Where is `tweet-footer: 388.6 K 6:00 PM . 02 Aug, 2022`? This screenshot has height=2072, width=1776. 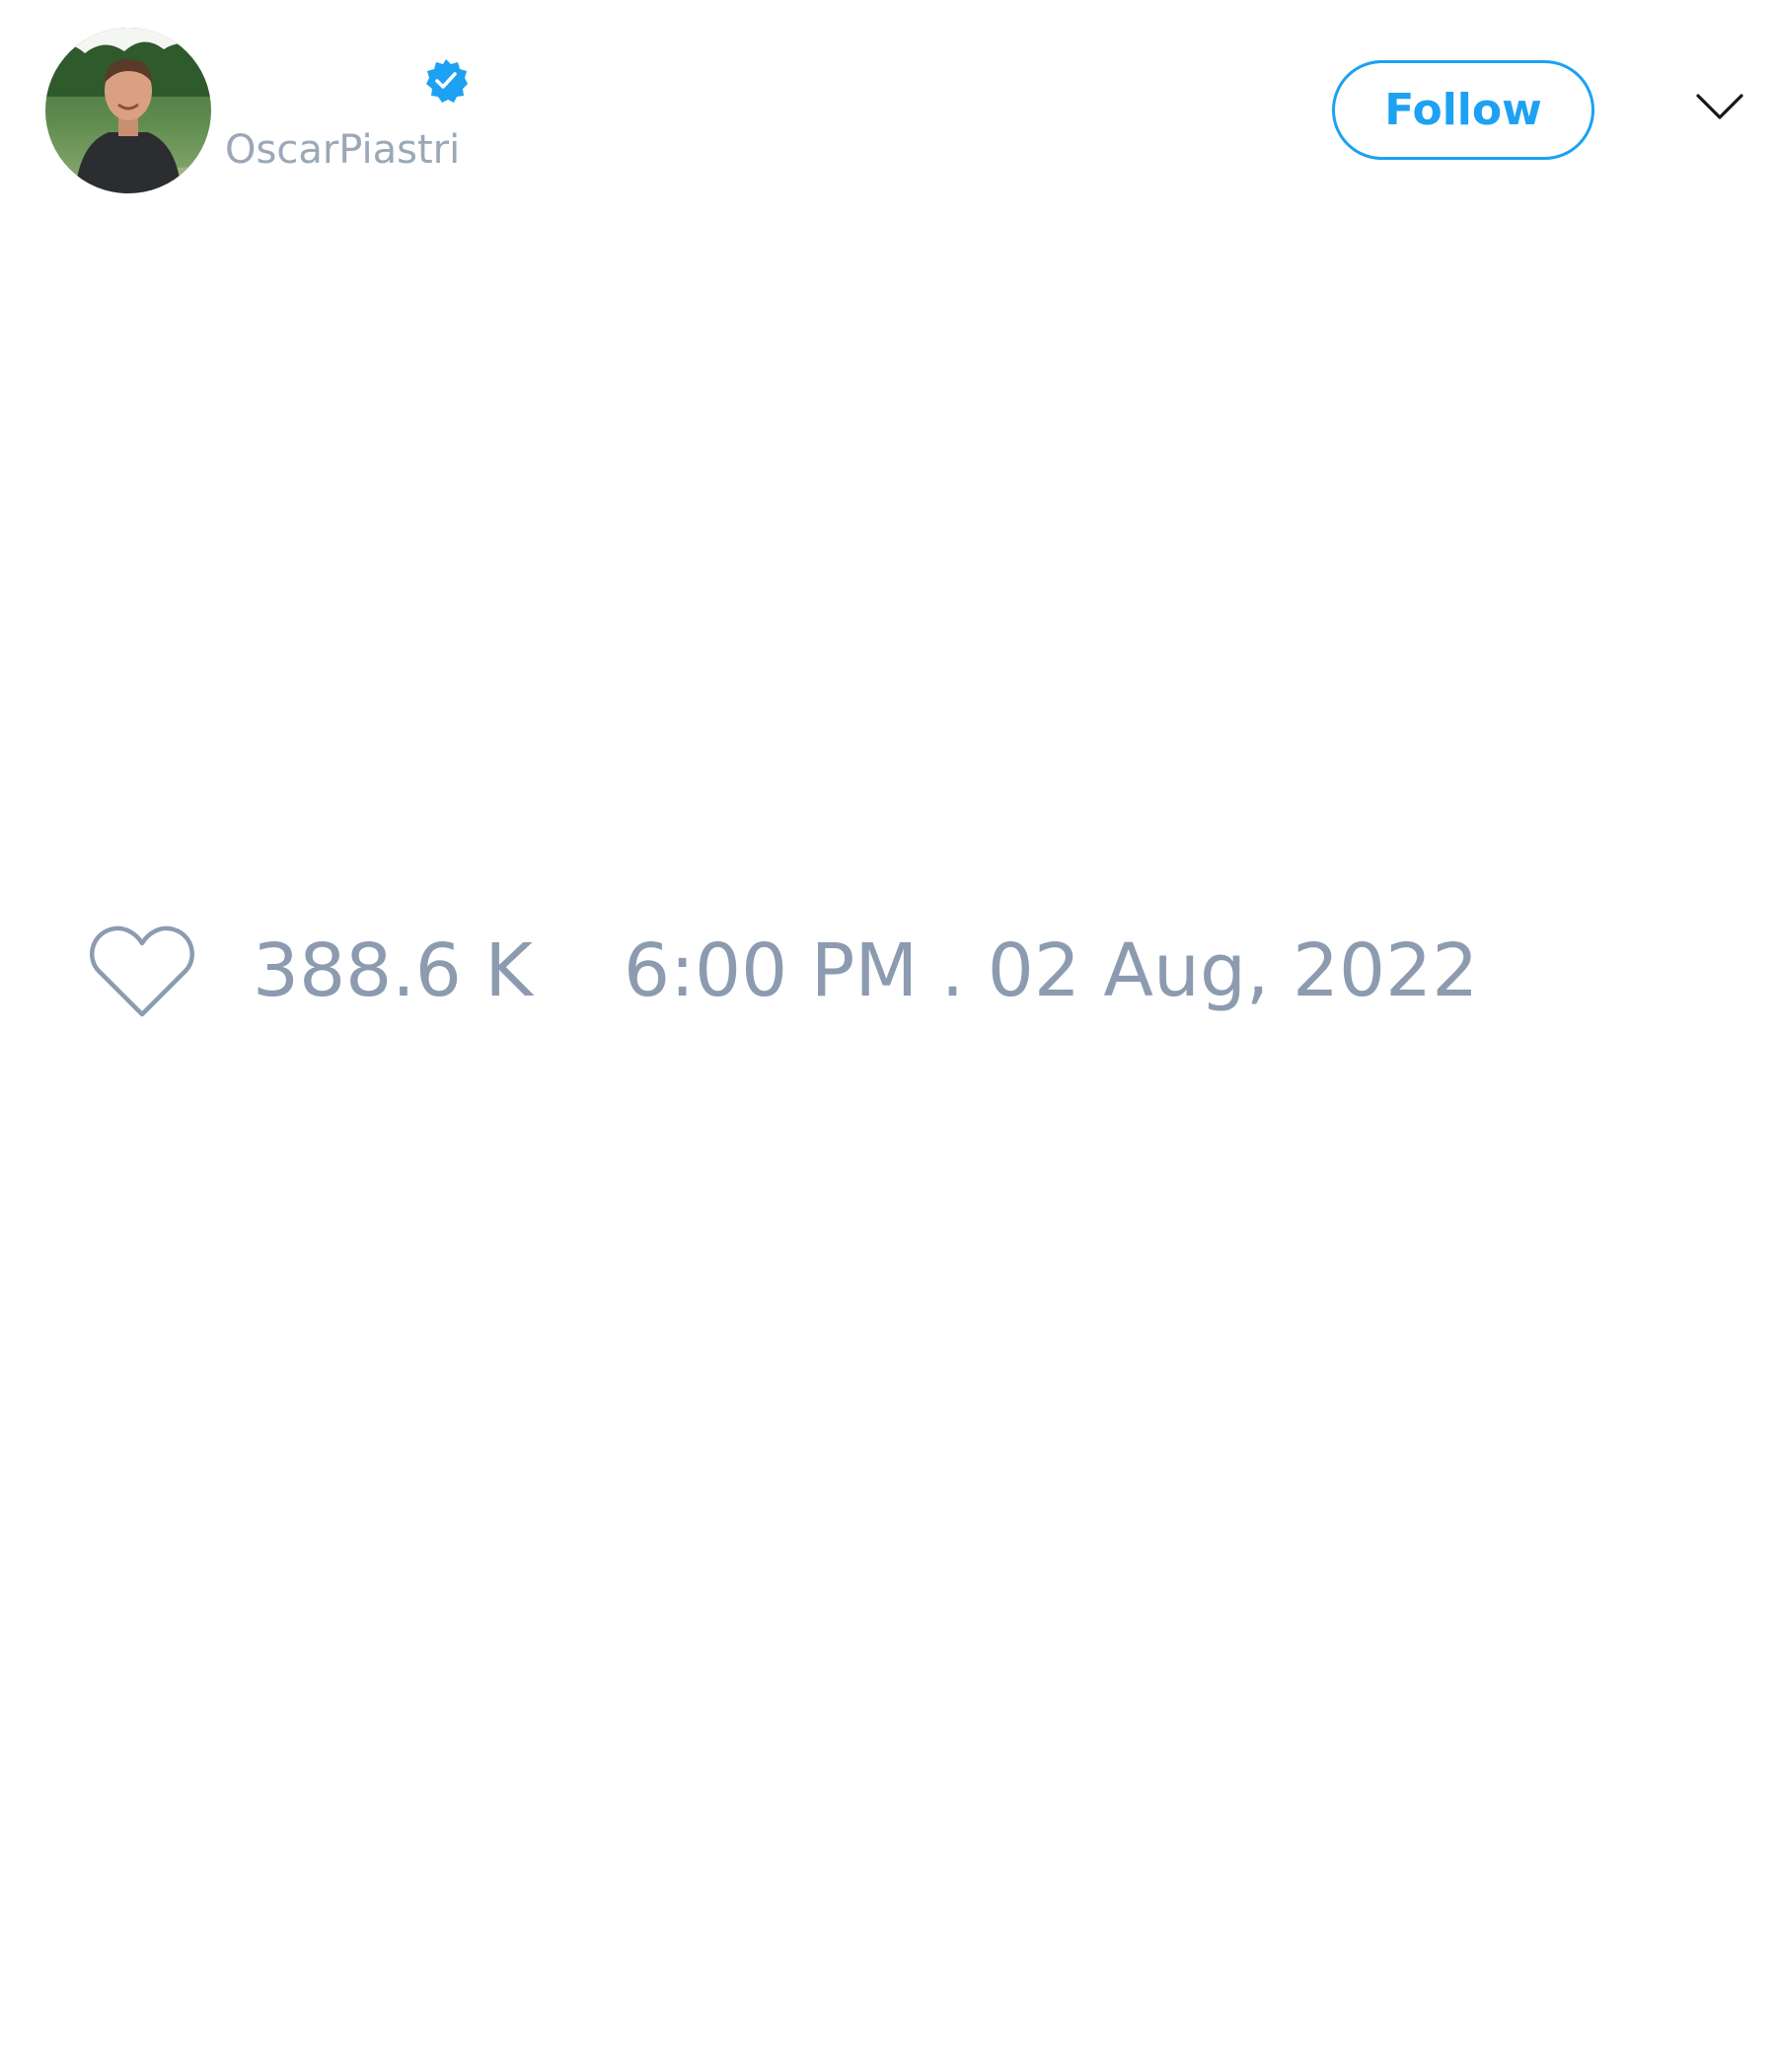 tweet-footer: 388.6 K 6:00 PM . 02 Aug, 2022 is located at coordinates (888, 967).